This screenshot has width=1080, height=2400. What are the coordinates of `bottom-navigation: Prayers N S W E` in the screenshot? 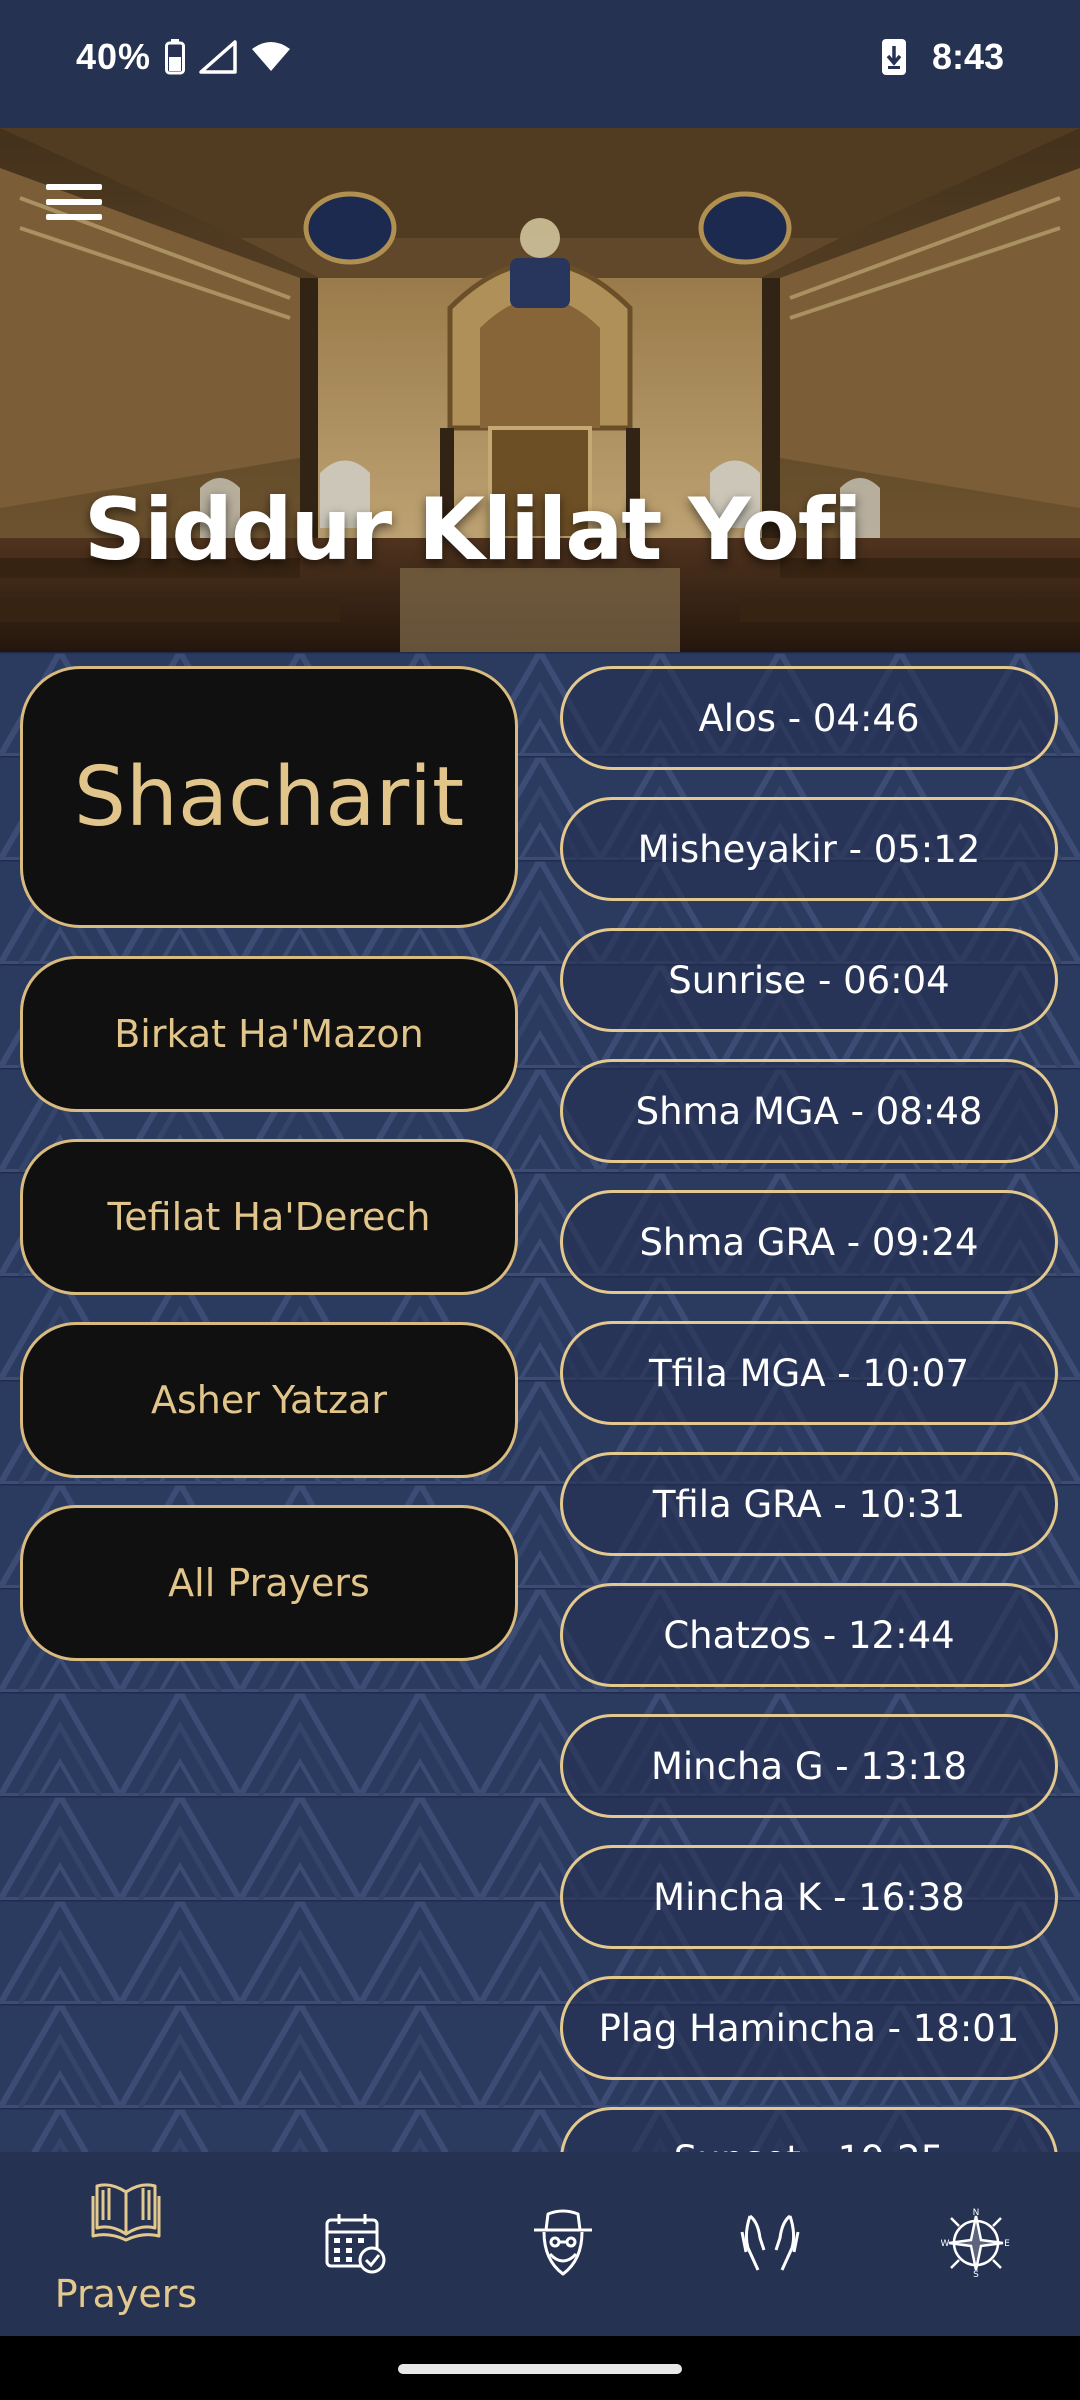 It's located at (540, 2244).